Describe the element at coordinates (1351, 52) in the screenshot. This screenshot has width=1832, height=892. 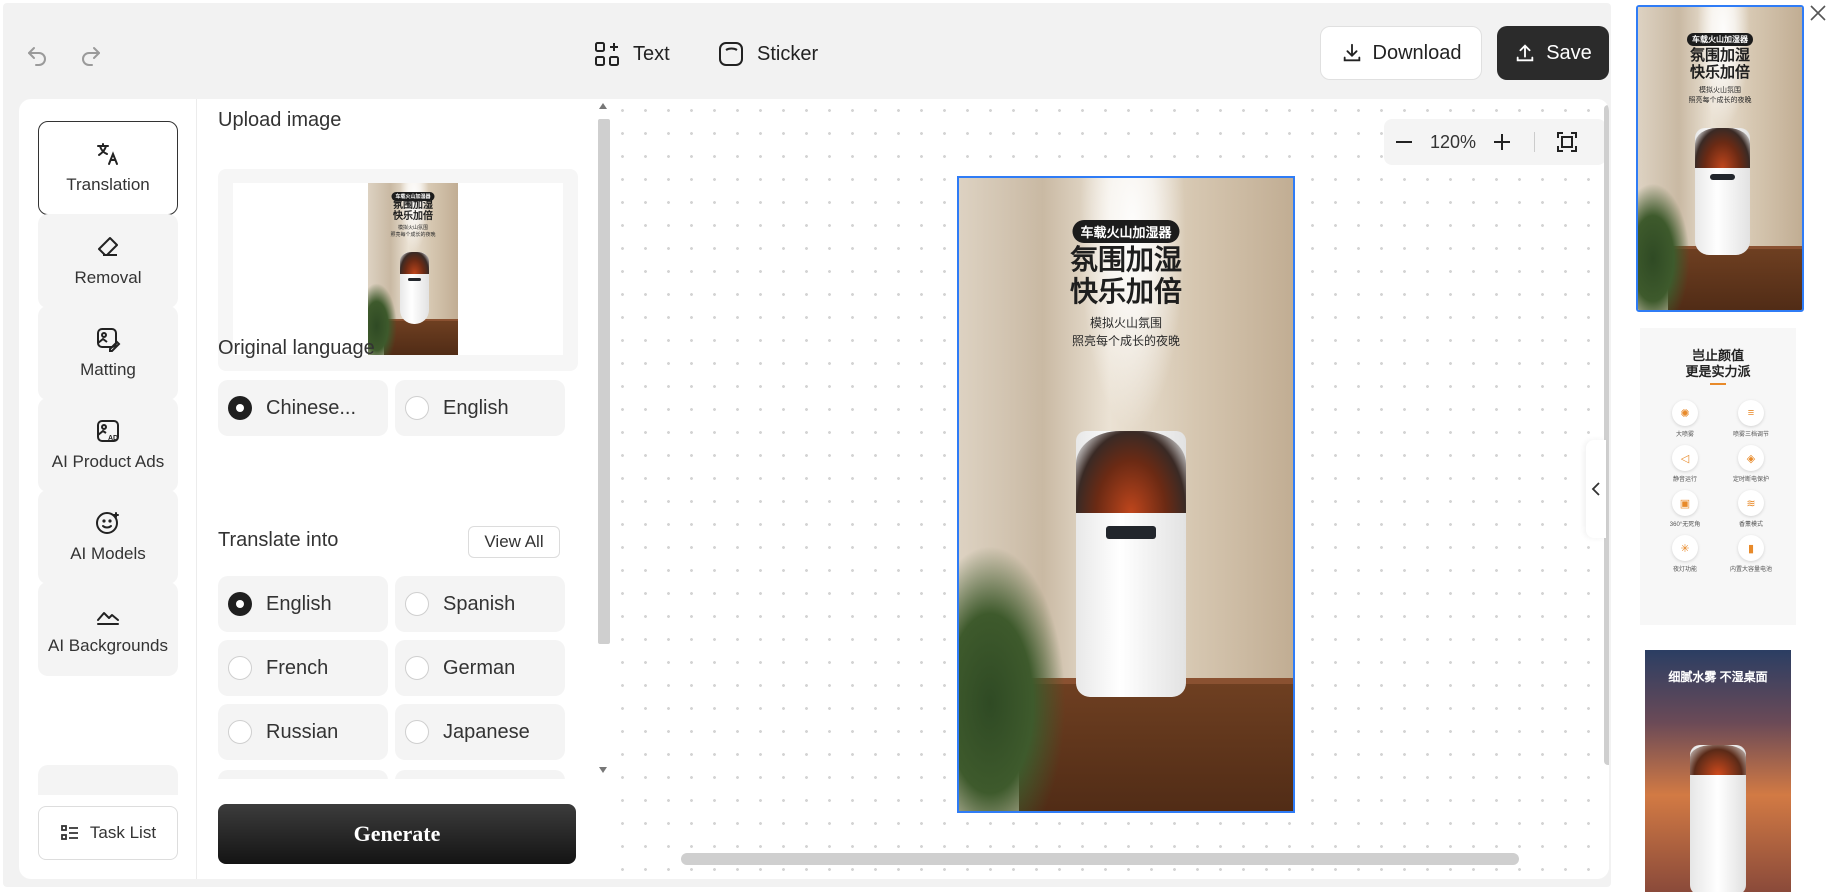
I see `download-icon` at that location.